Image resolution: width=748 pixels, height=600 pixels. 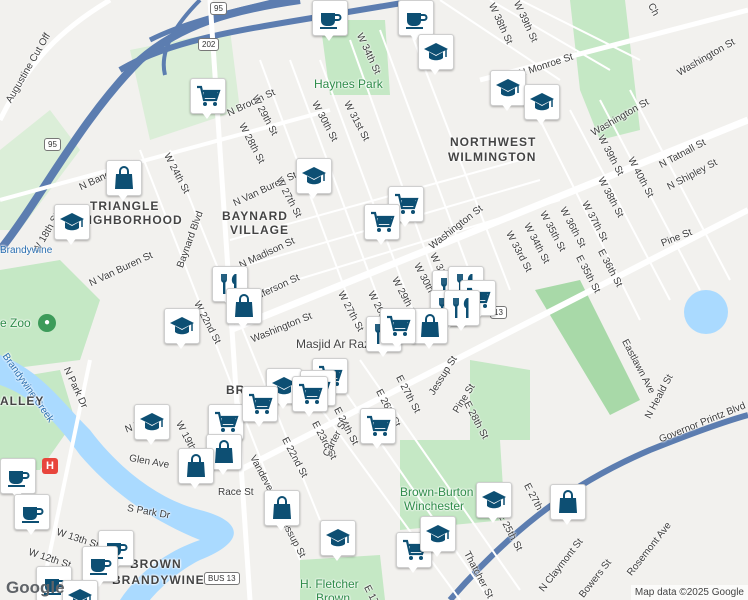 I want to click on area-label: BRANDYWINE, so click(x=158, y=580).